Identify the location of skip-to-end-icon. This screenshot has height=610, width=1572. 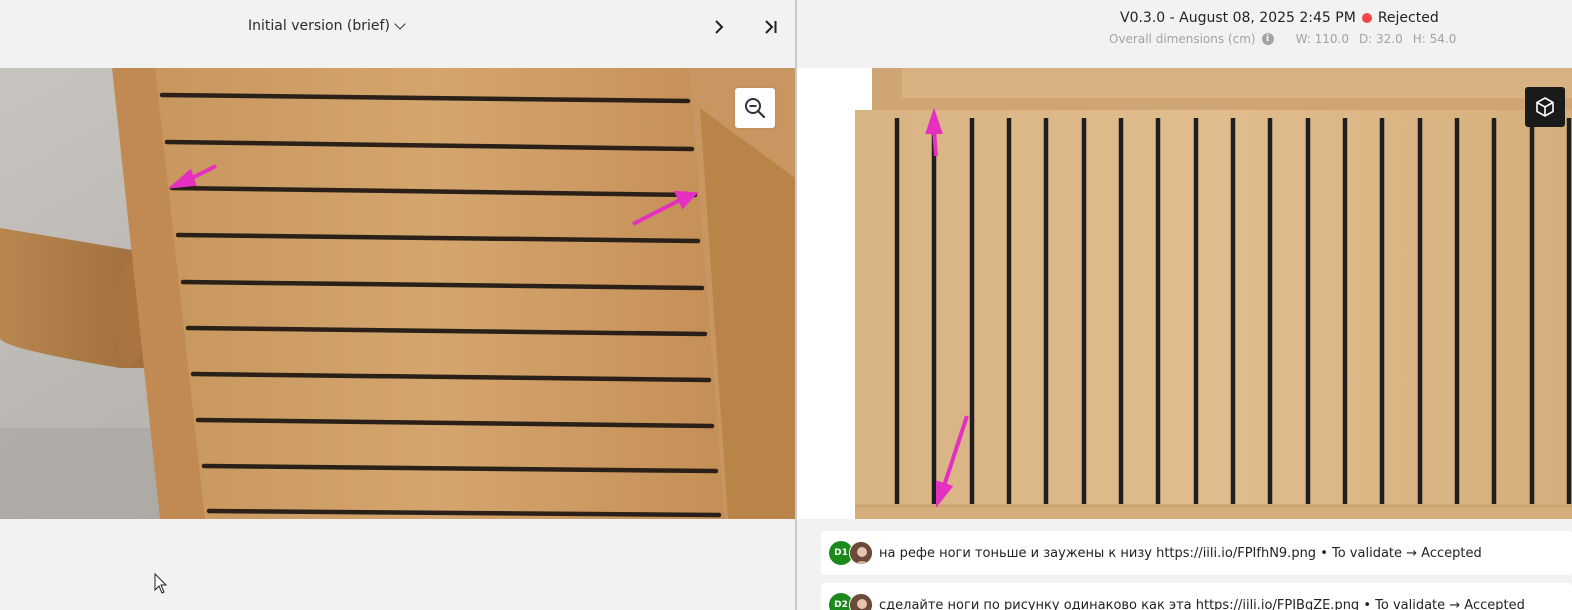
(771, 27).